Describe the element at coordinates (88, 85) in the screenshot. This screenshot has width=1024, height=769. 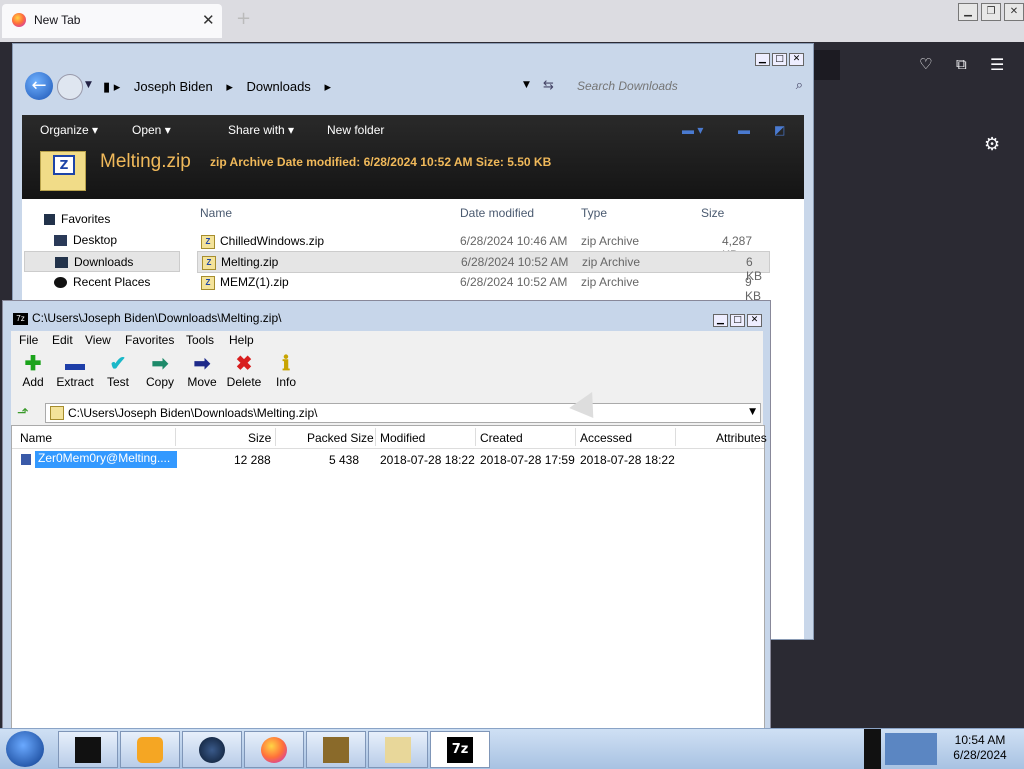
I see `history-dropdown-icon: ▼` at that location.